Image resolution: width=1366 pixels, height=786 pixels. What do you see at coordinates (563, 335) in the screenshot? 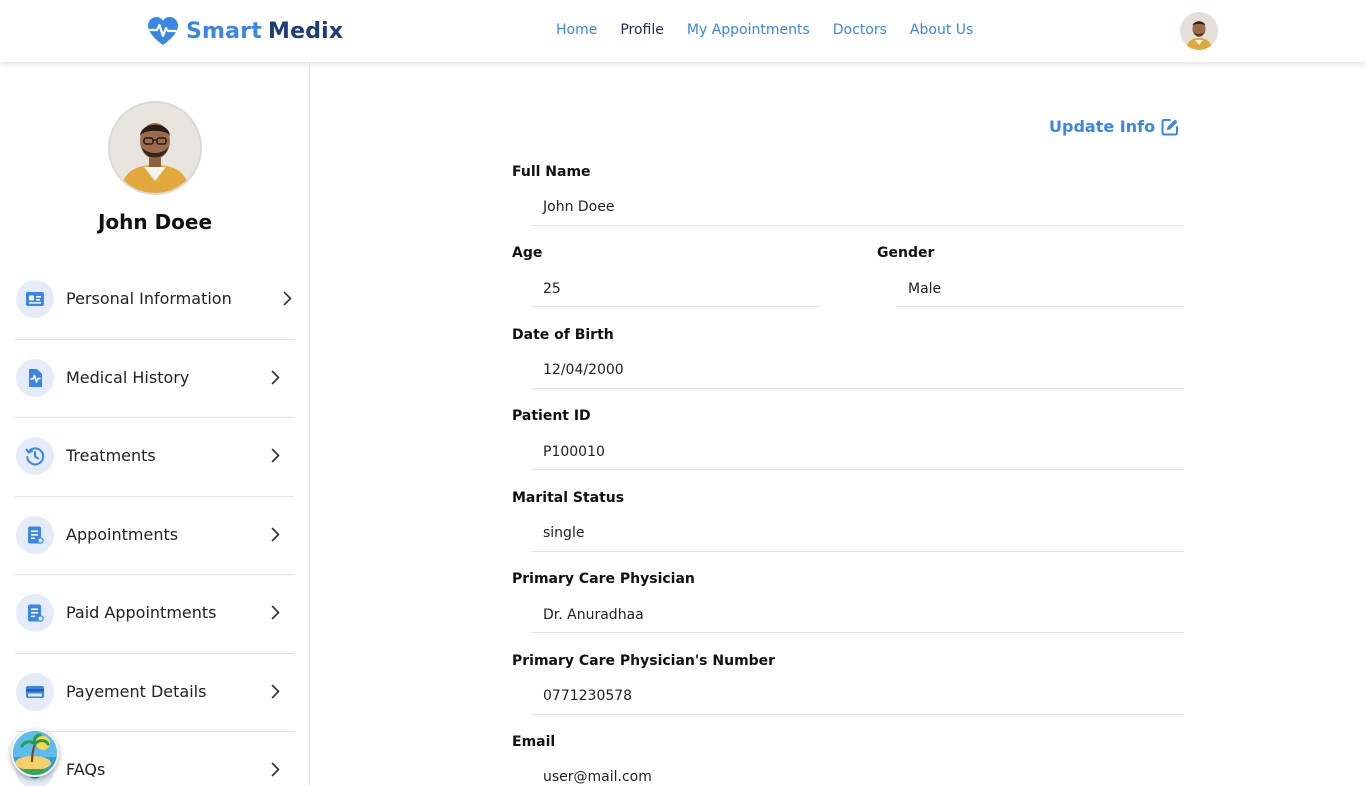
I see `dob-label: Date of Birth` at bounding box center [563, 335].